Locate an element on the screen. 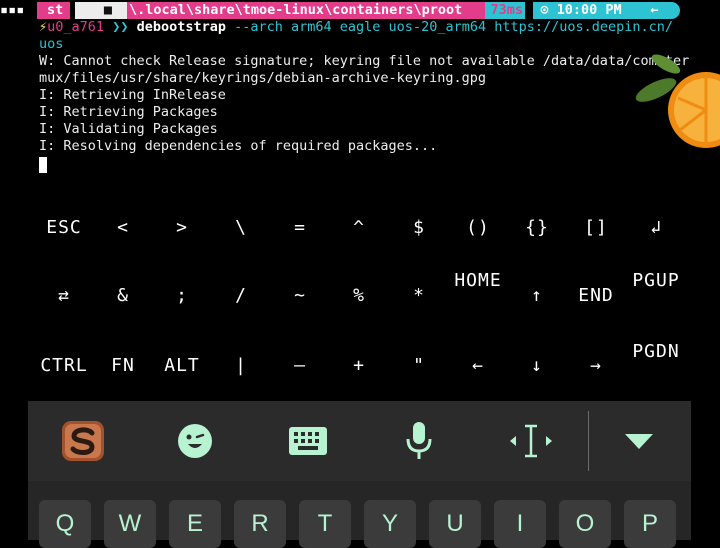 The height and width of the screenshot is (548, 720). prompt-duration: 73ms is located at coordinates (505, 10).